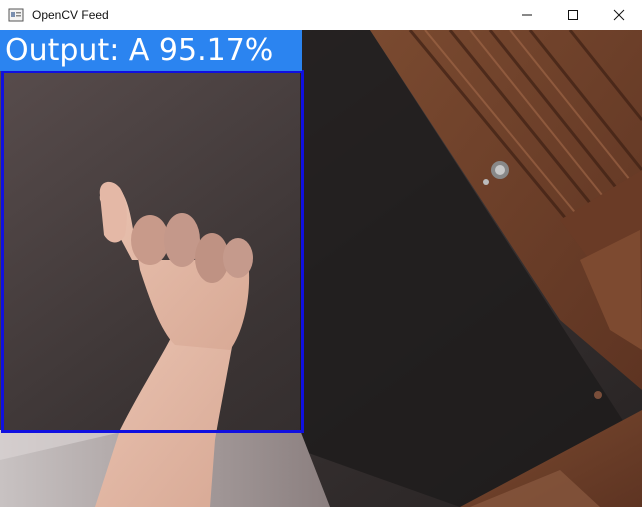 This screenshot has width=642, height=507. What do you see at coordinates (151, 50) in the screenshot?
I see `prediction-label: Output: A 95.17%` at bounding box center [151, 50].